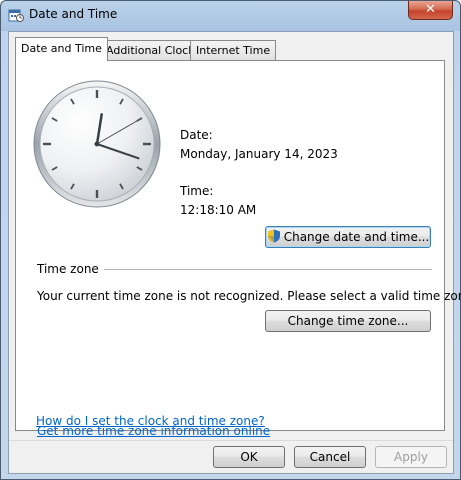 The image size is (461, 480). Describe the element at coordinates (231, 440) in the screenshot. I see `footer-separator` at that location.